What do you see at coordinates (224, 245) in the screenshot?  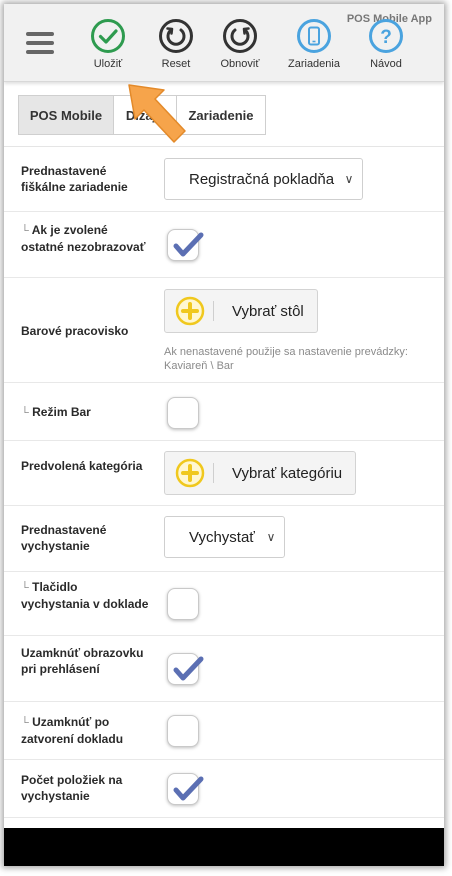 I see `setting-row-hide-others: └ Ak je zvolené ostatné nezobrazovať` at bounding box center [224, 245].